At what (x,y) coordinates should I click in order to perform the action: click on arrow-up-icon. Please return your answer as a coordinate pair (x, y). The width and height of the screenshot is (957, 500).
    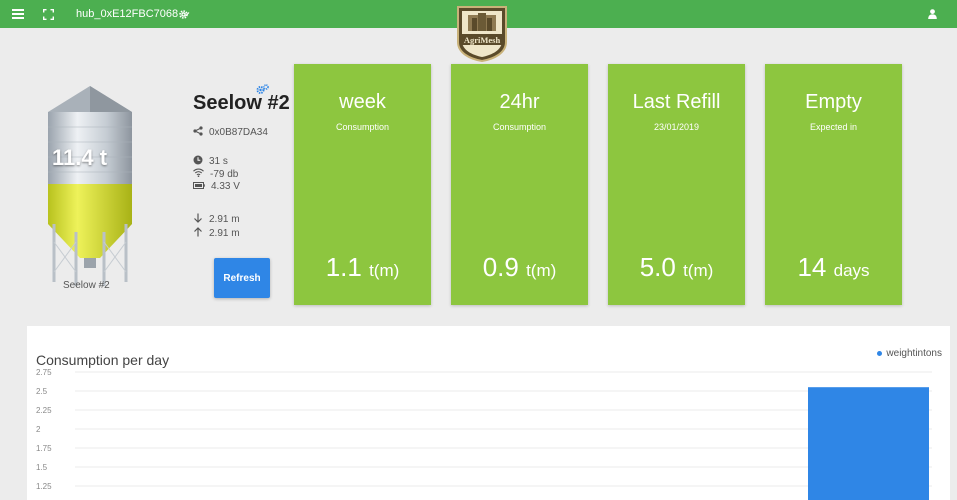
    Looking at the image, I should click on (198, 233).